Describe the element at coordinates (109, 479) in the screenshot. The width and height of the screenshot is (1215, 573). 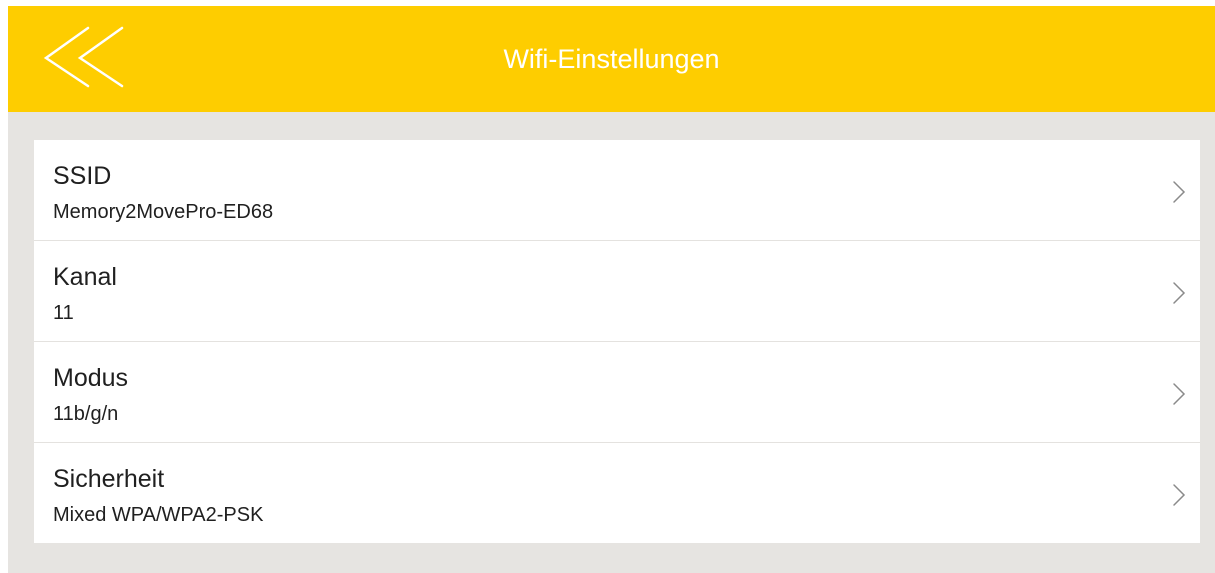
I see `settings-item-label: Sicherheit` at that location.